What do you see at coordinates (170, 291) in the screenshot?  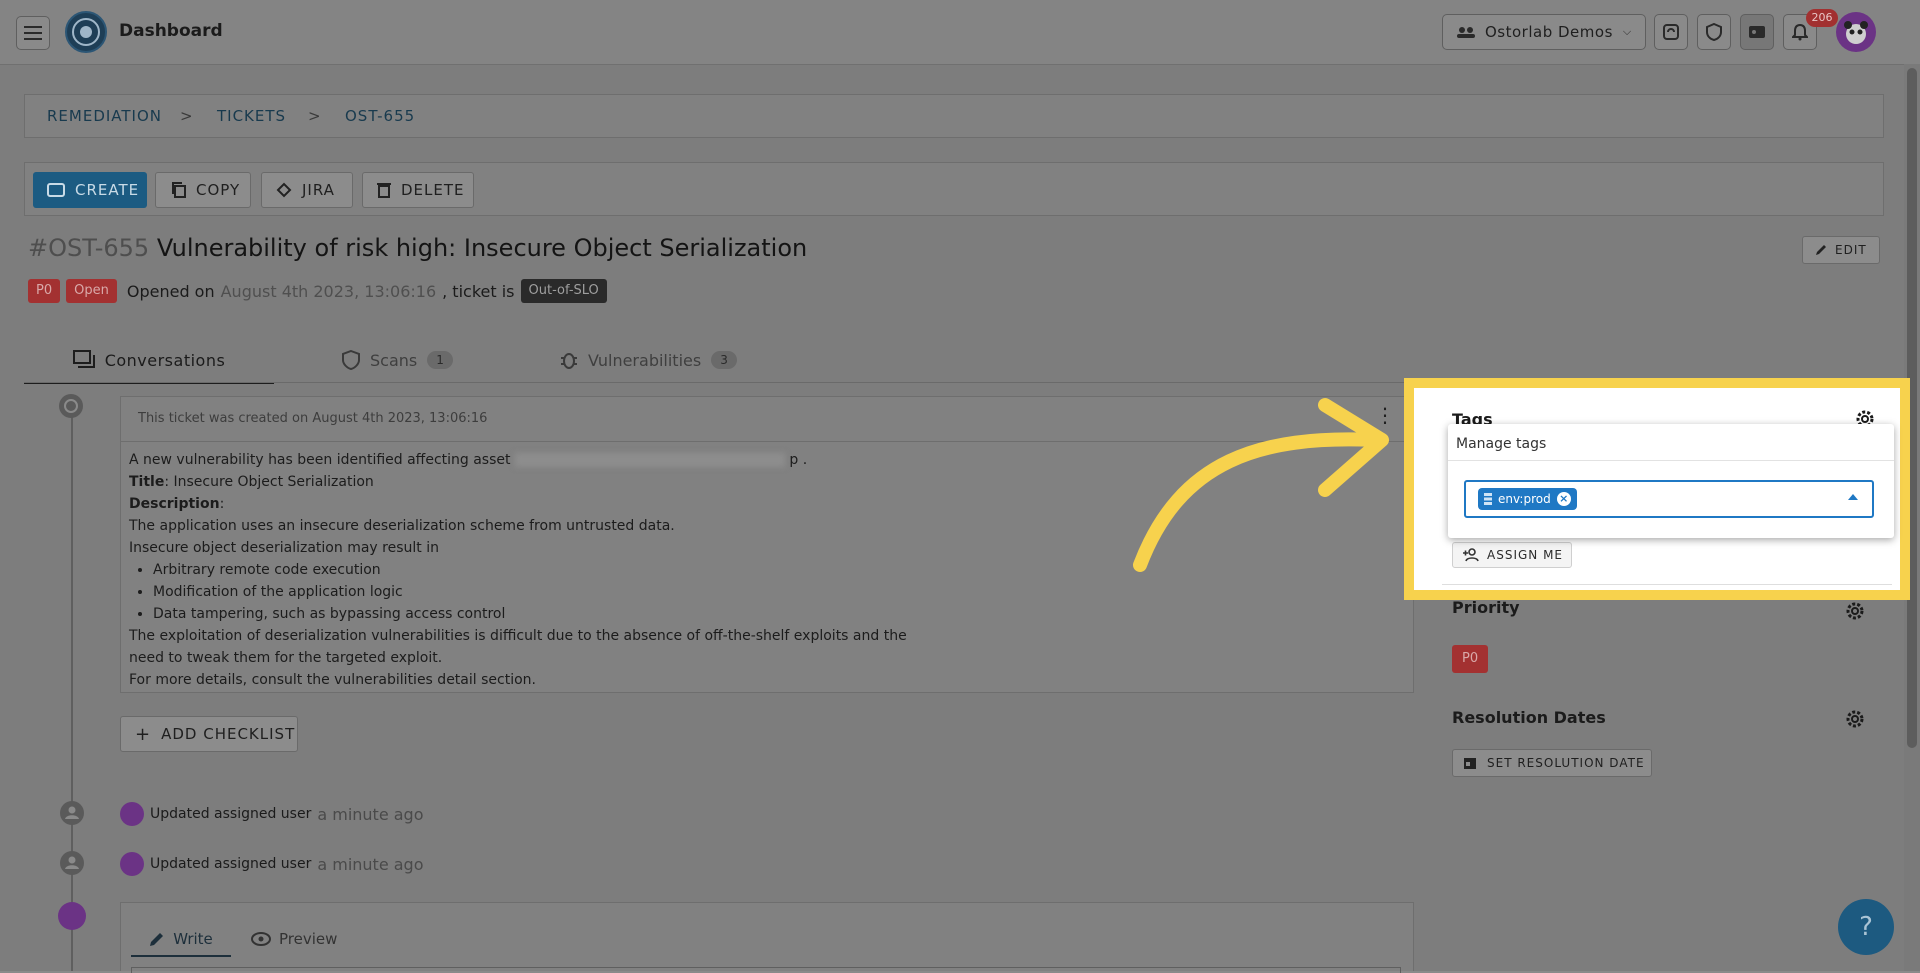 I see `opened-label: Opened on` at bounding box center [170, 291].